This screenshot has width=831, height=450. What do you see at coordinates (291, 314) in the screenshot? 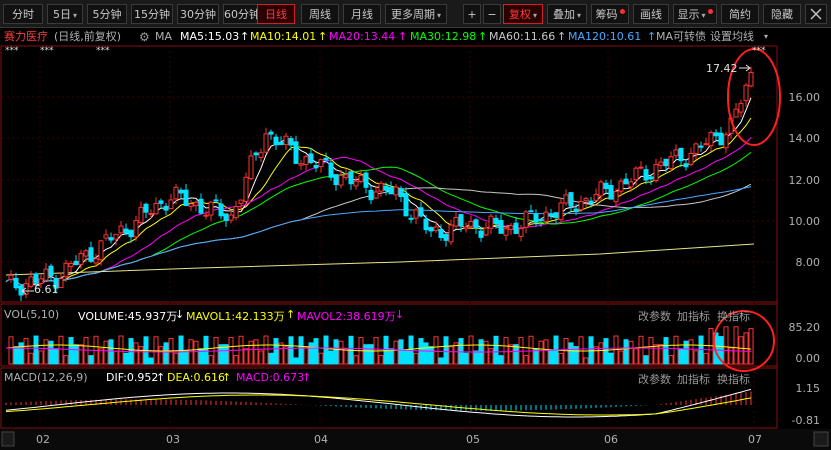
I see `mavol1-arrow: ↑` at bounding box center [291, 314].